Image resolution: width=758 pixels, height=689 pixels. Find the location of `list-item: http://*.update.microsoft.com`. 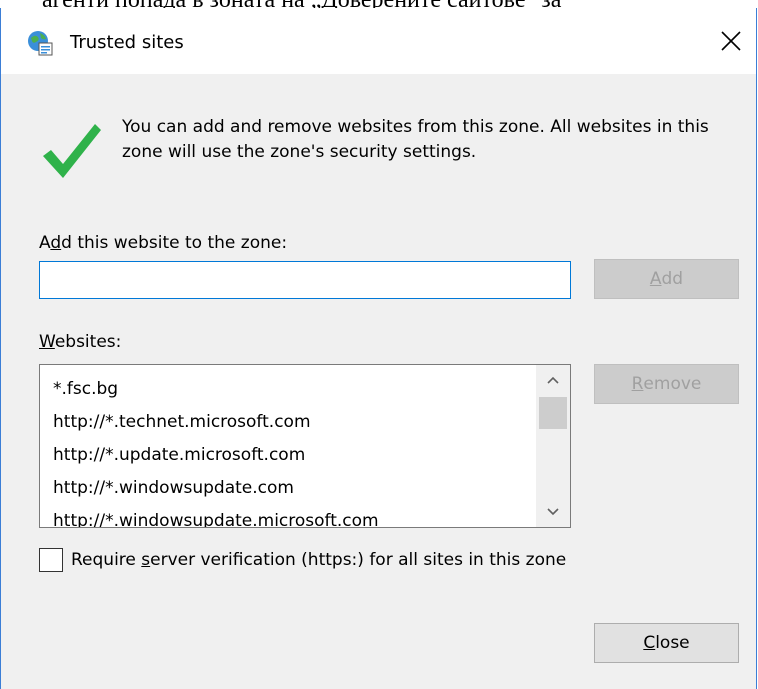

list-item: http://*.update.microsoft.com is located at coordinates (216, 455).